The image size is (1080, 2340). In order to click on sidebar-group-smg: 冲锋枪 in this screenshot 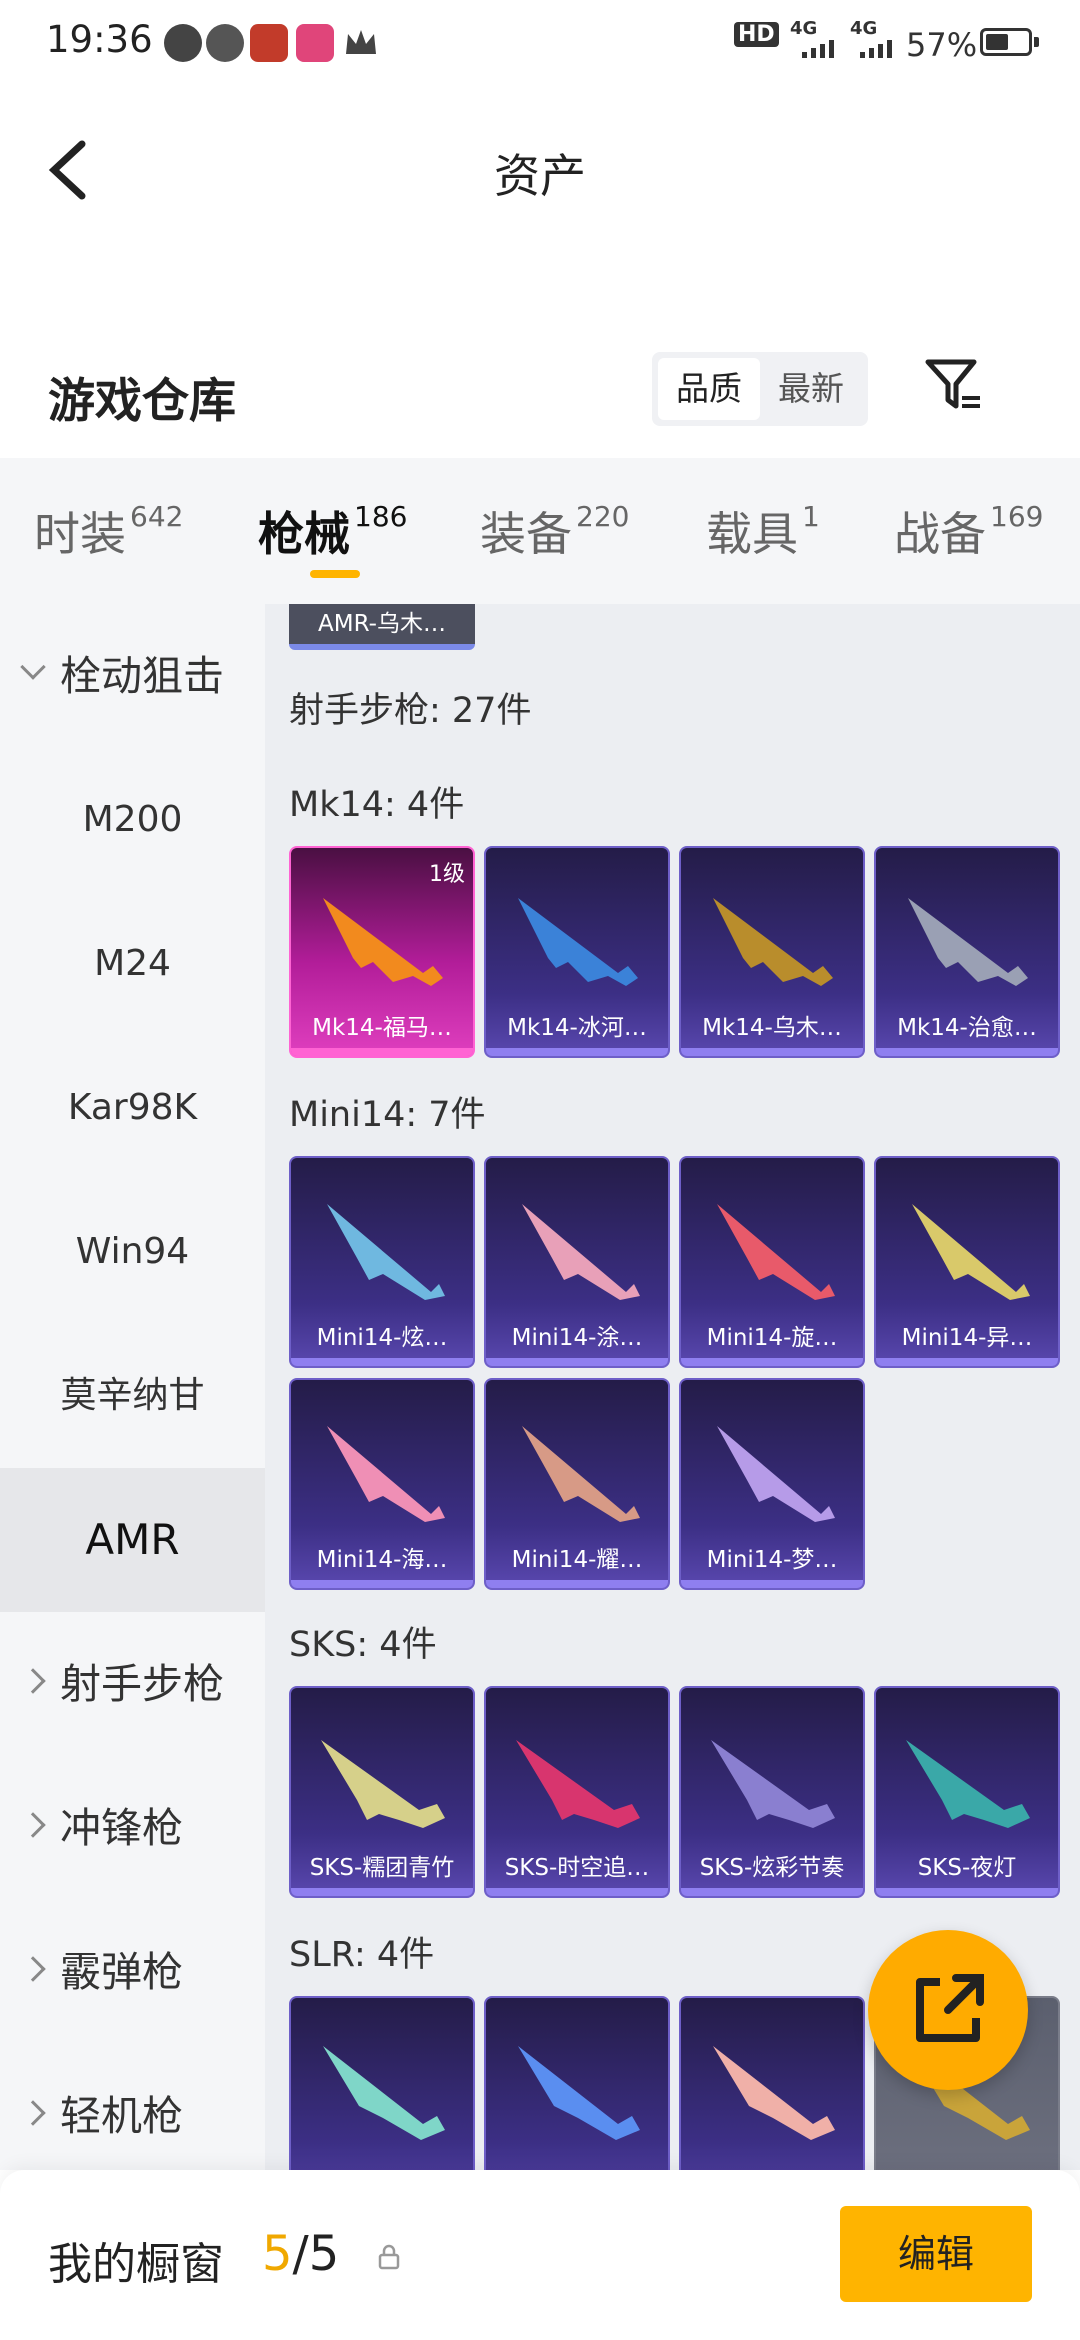, I will do `click(132, 1828)`.